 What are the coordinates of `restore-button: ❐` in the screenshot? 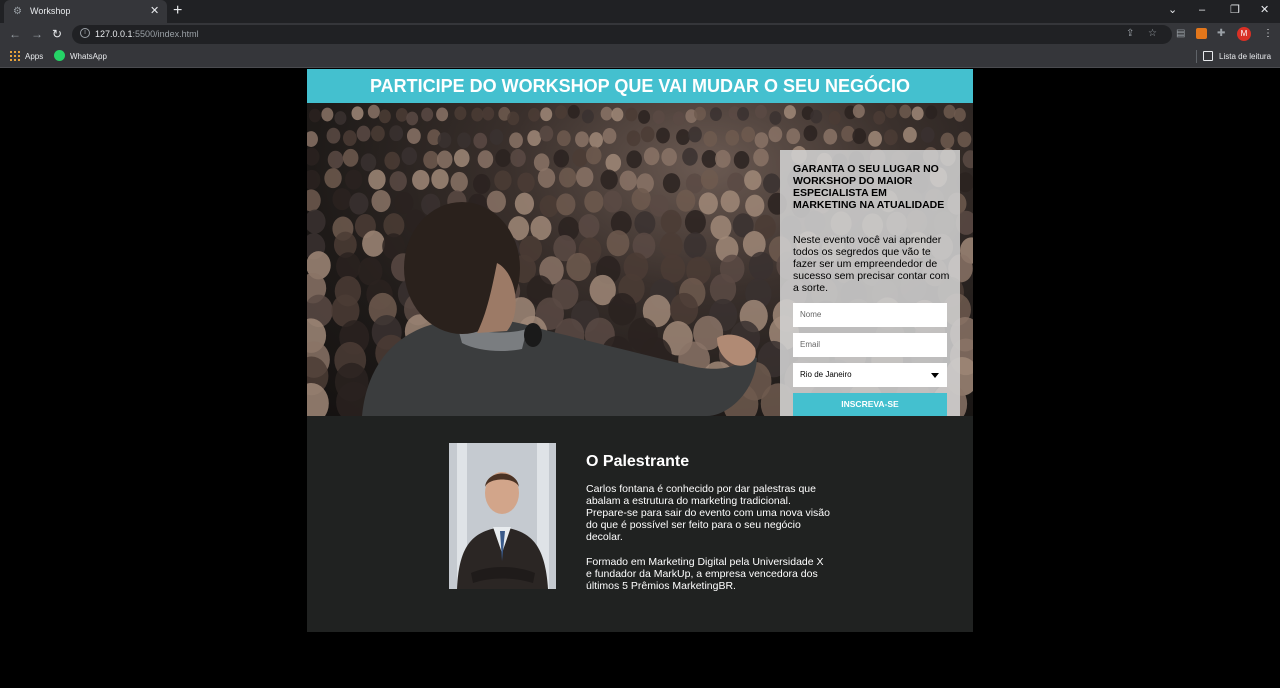 It's located at (1235, 10).